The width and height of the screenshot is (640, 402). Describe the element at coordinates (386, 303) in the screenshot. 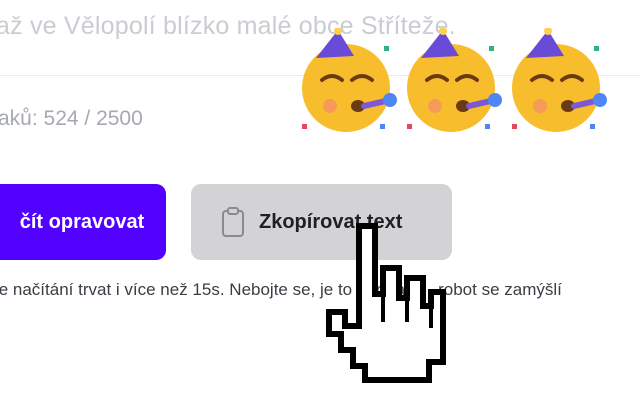

I see `hand-pointer-cursor-icon` at that location.